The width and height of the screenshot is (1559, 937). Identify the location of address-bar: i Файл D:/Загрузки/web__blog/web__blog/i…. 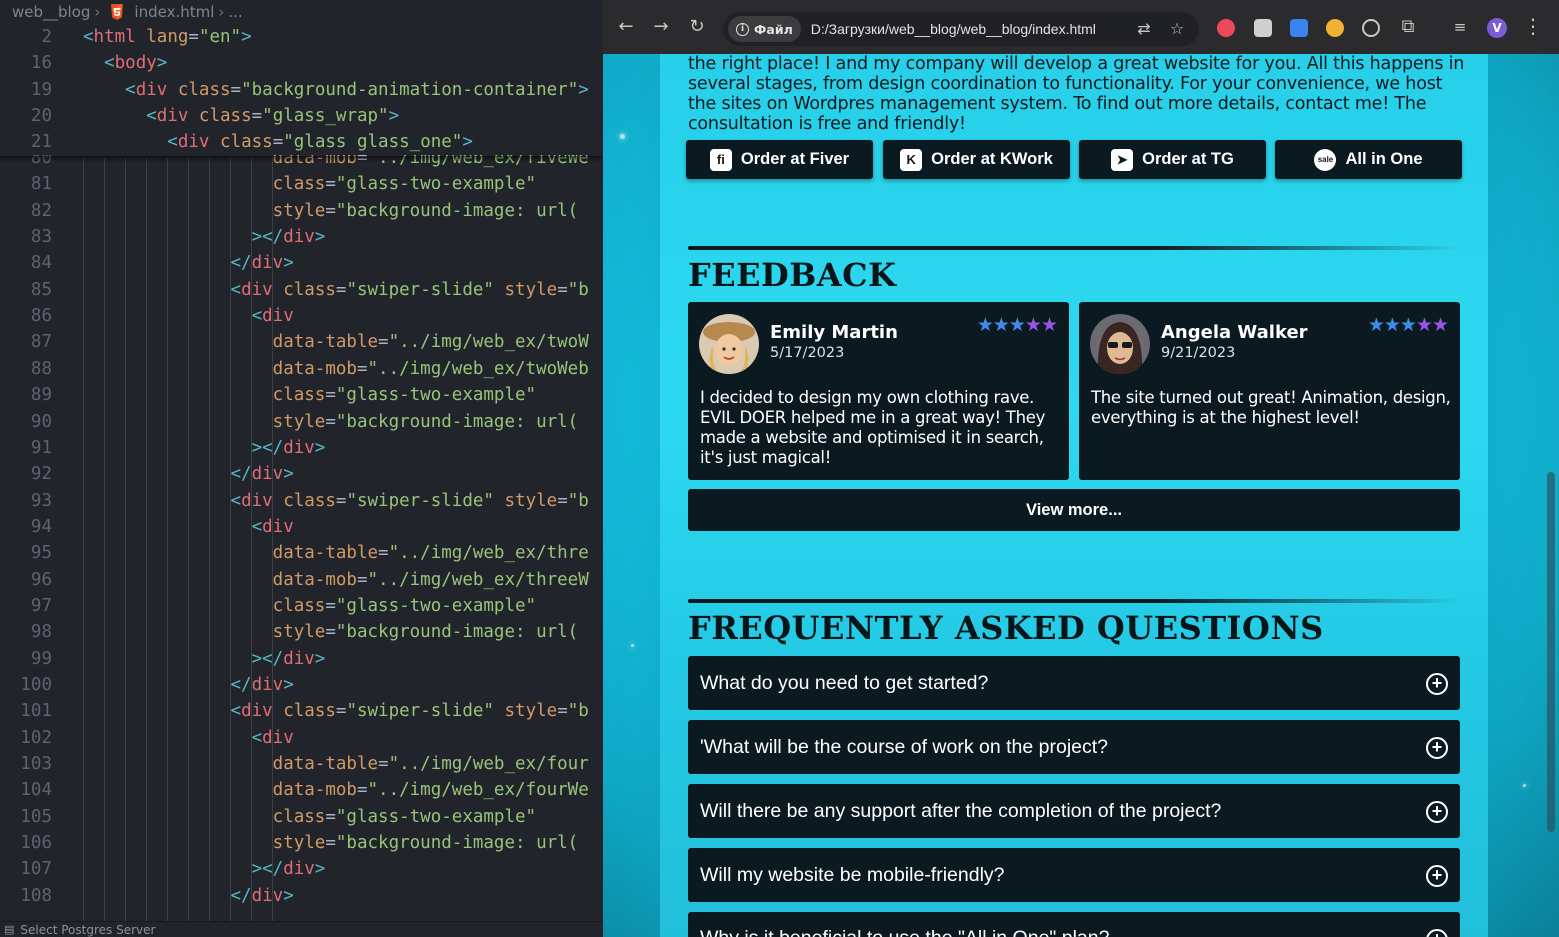
(961, 29).